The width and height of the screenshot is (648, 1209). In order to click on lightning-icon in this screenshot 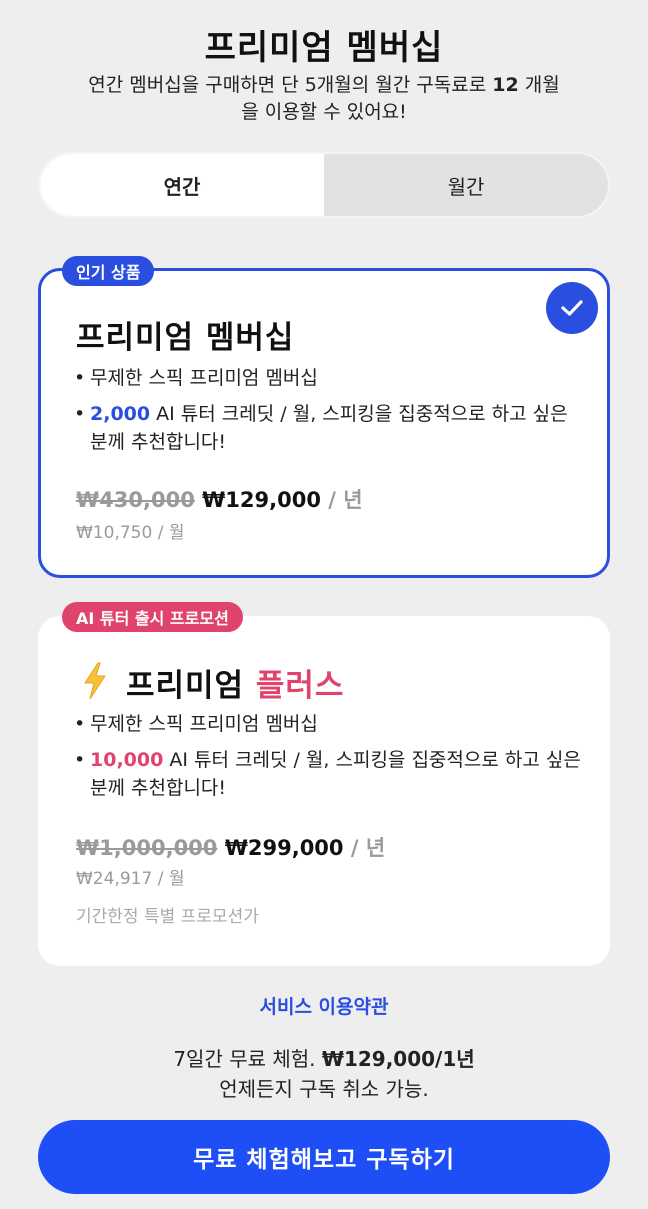, I will do `click(95, 681)`.